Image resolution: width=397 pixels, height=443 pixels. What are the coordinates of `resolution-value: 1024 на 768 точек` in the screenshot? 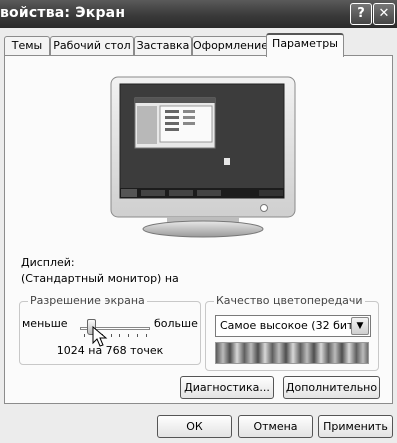 It's located at (110, 350).